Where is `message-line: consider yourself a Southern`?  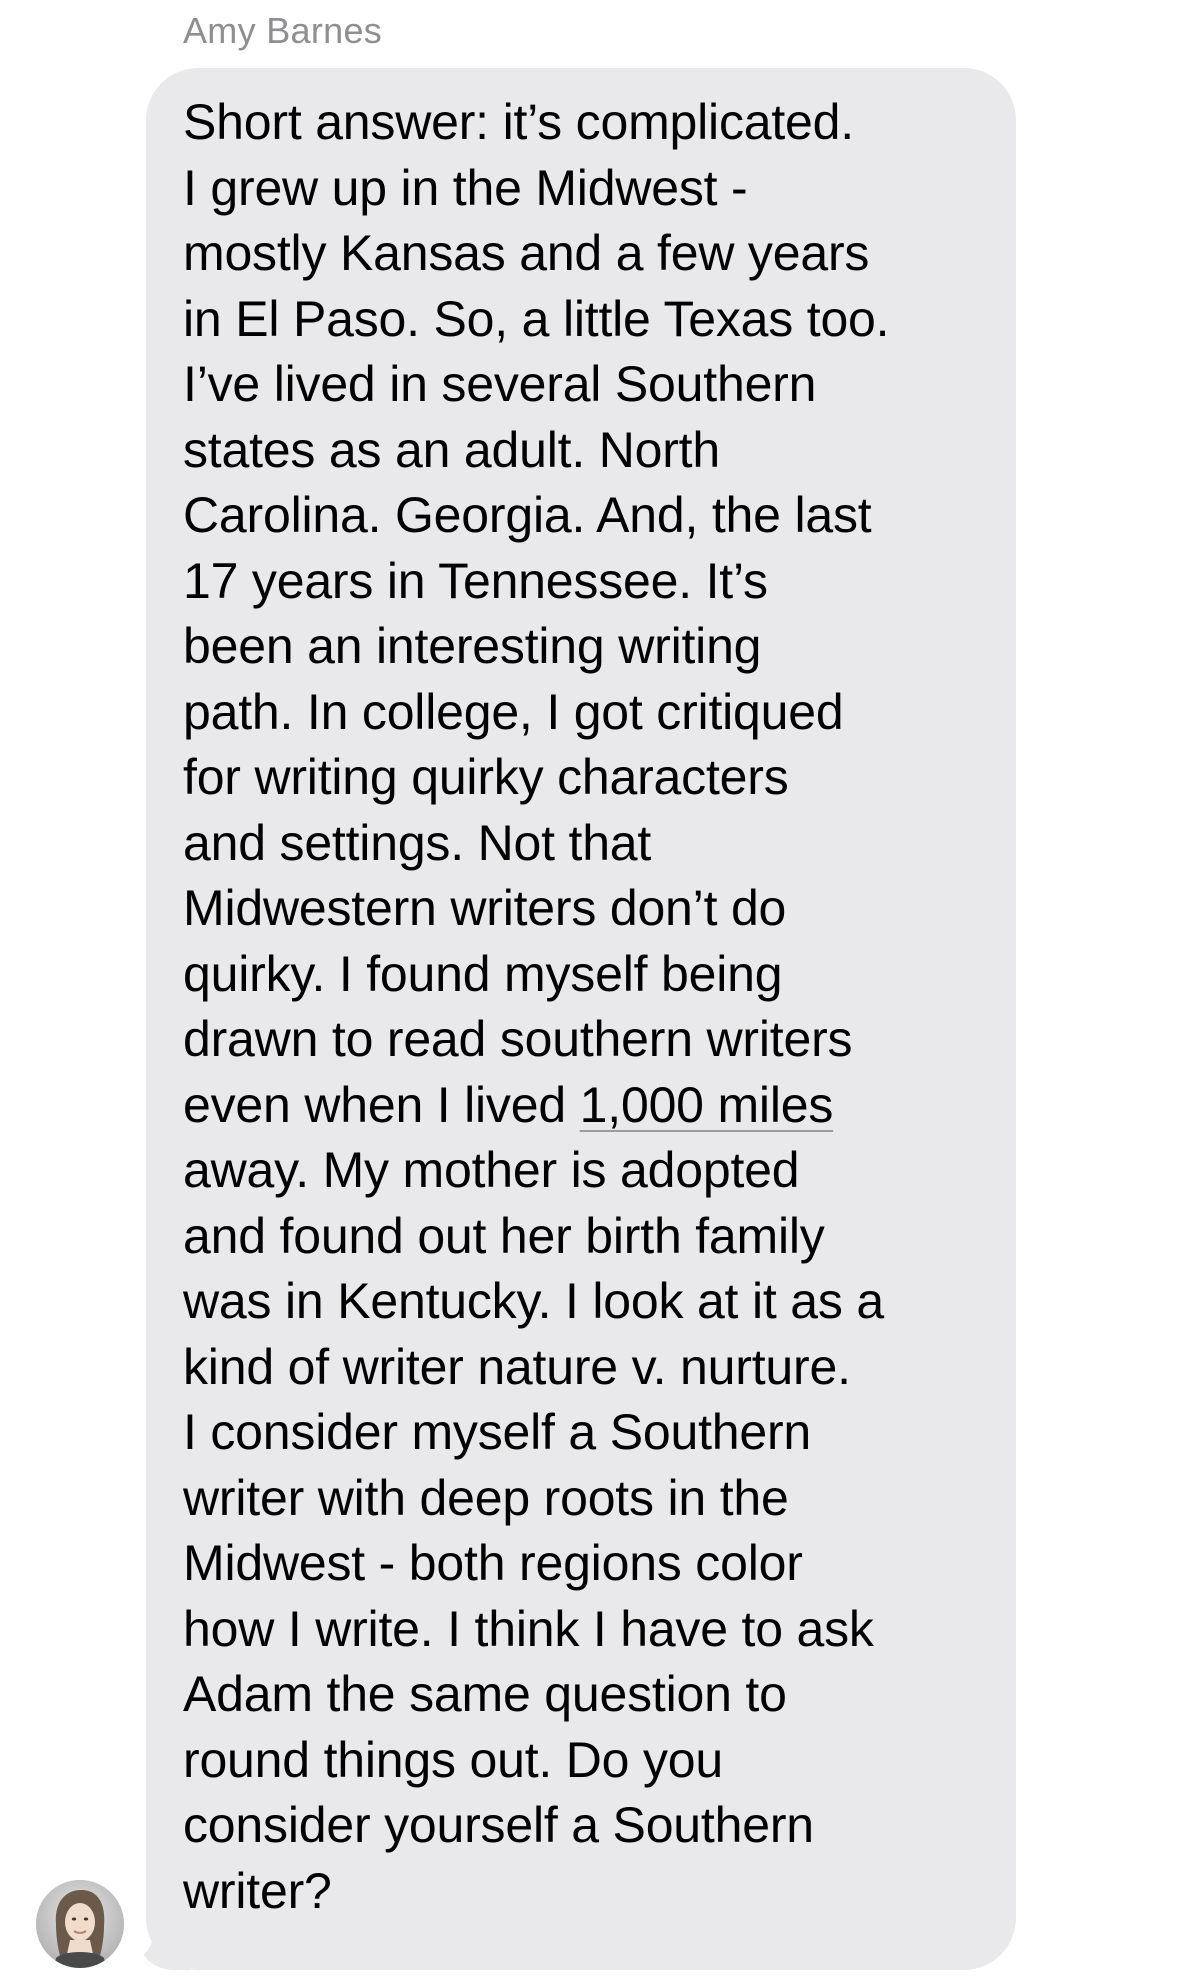 message-line: consider yourself a Southern is located at coordinates (587, 1826).